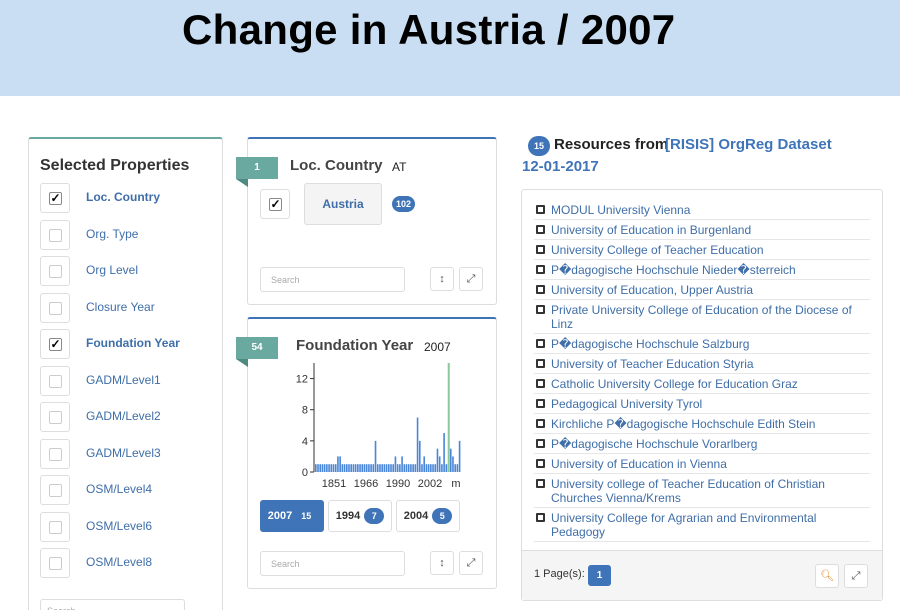 The height and width of the screenshot is (610, 900). Describe the element at coordinates (372, 425) in the screenshot. I see `foundation-year-chart: 12 8 4 0 1851 1966 1990 2002 m` at that location.